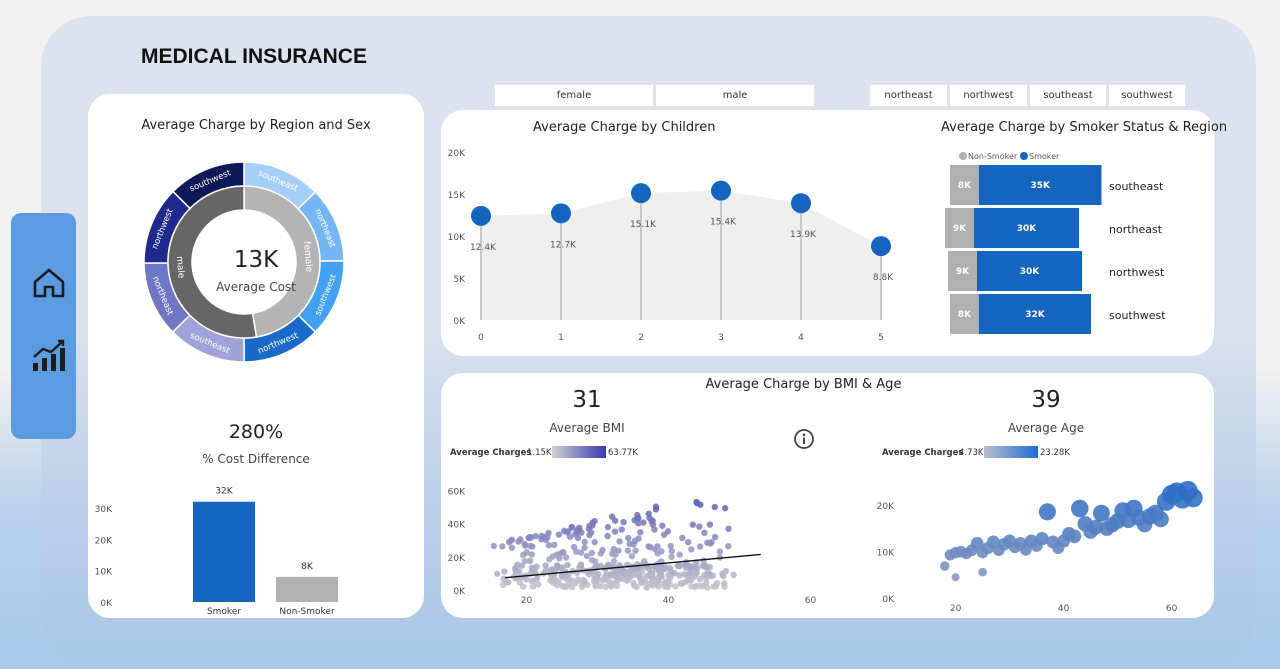  I want to click on nav-sidebar, so click(43, 326).